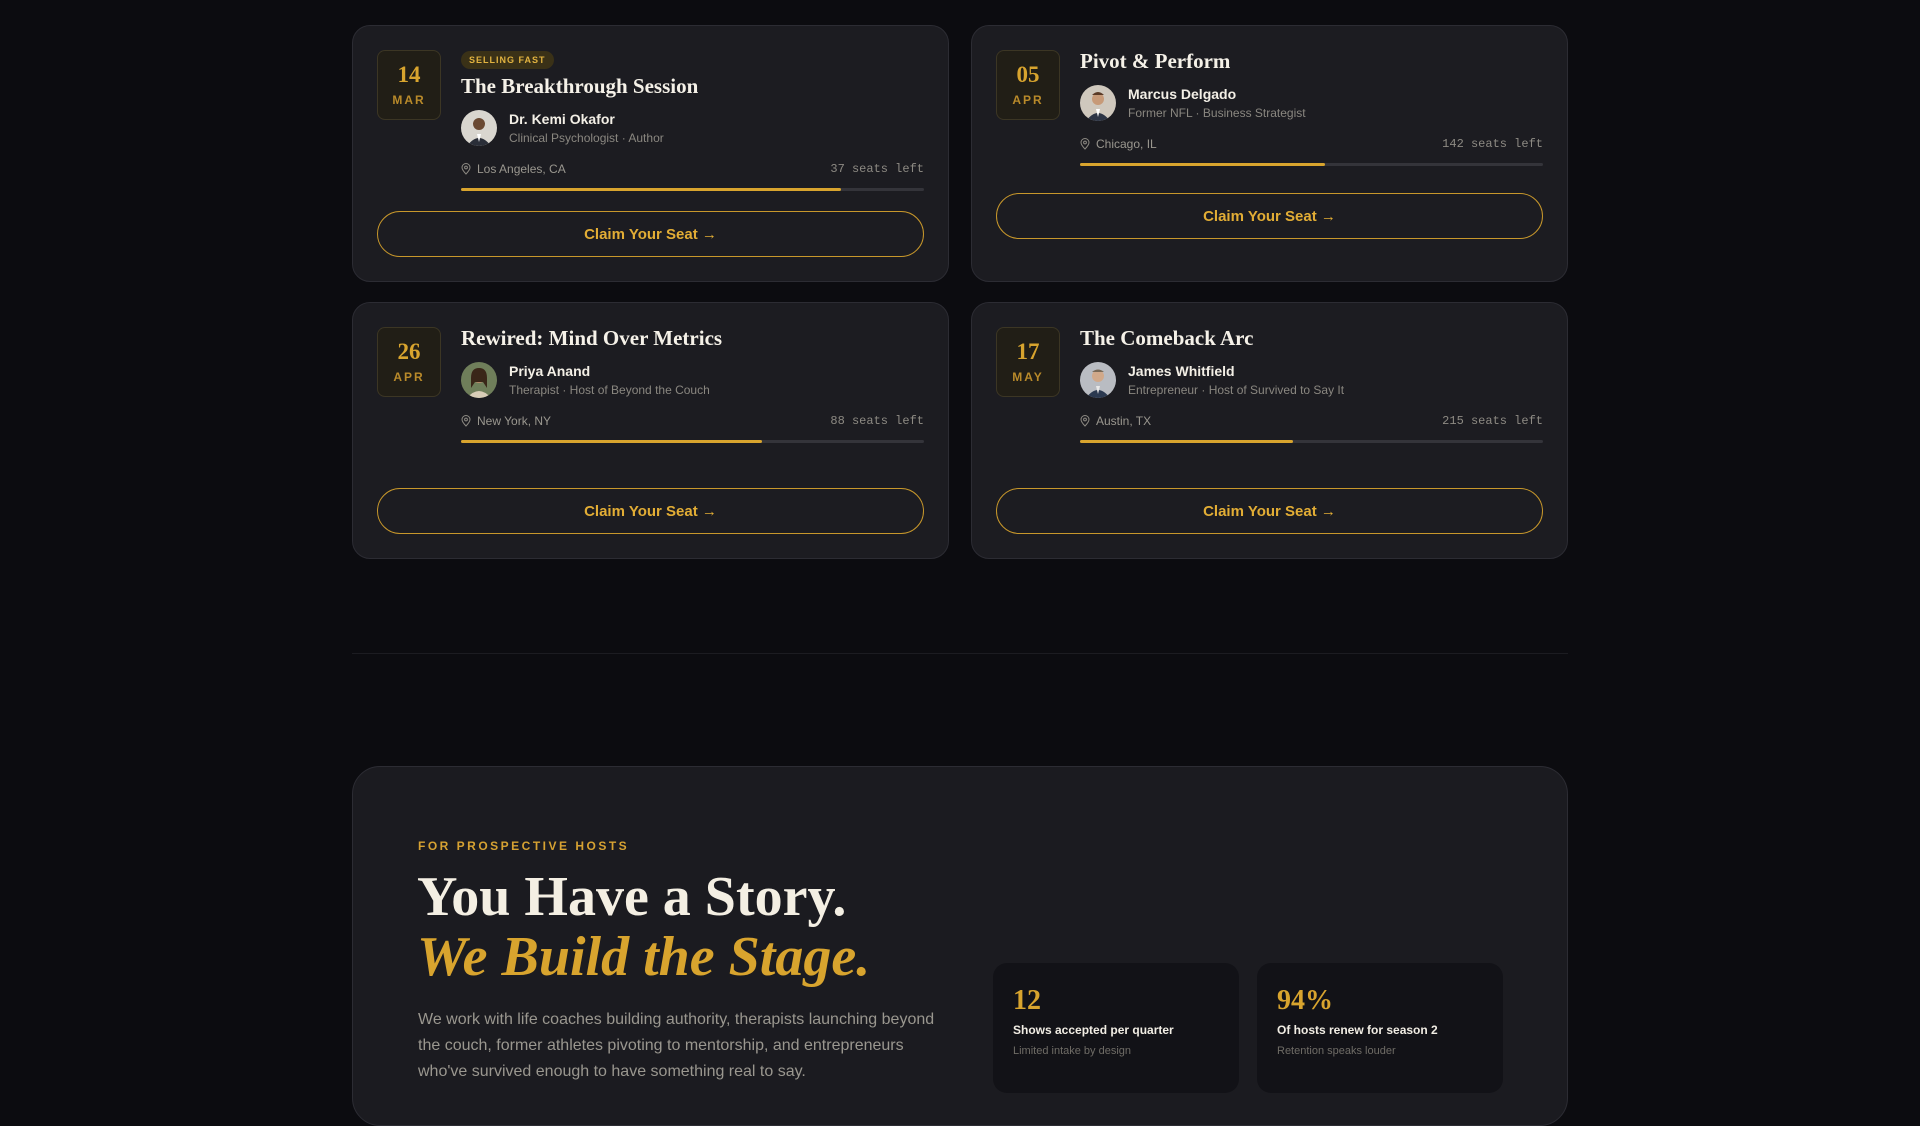 The image size is (1920, 1126). What do you see at coordinates (1492, 421) in the screenshot?
I see `seats-left: 215 seats left` at bounding box center [1492, 421].